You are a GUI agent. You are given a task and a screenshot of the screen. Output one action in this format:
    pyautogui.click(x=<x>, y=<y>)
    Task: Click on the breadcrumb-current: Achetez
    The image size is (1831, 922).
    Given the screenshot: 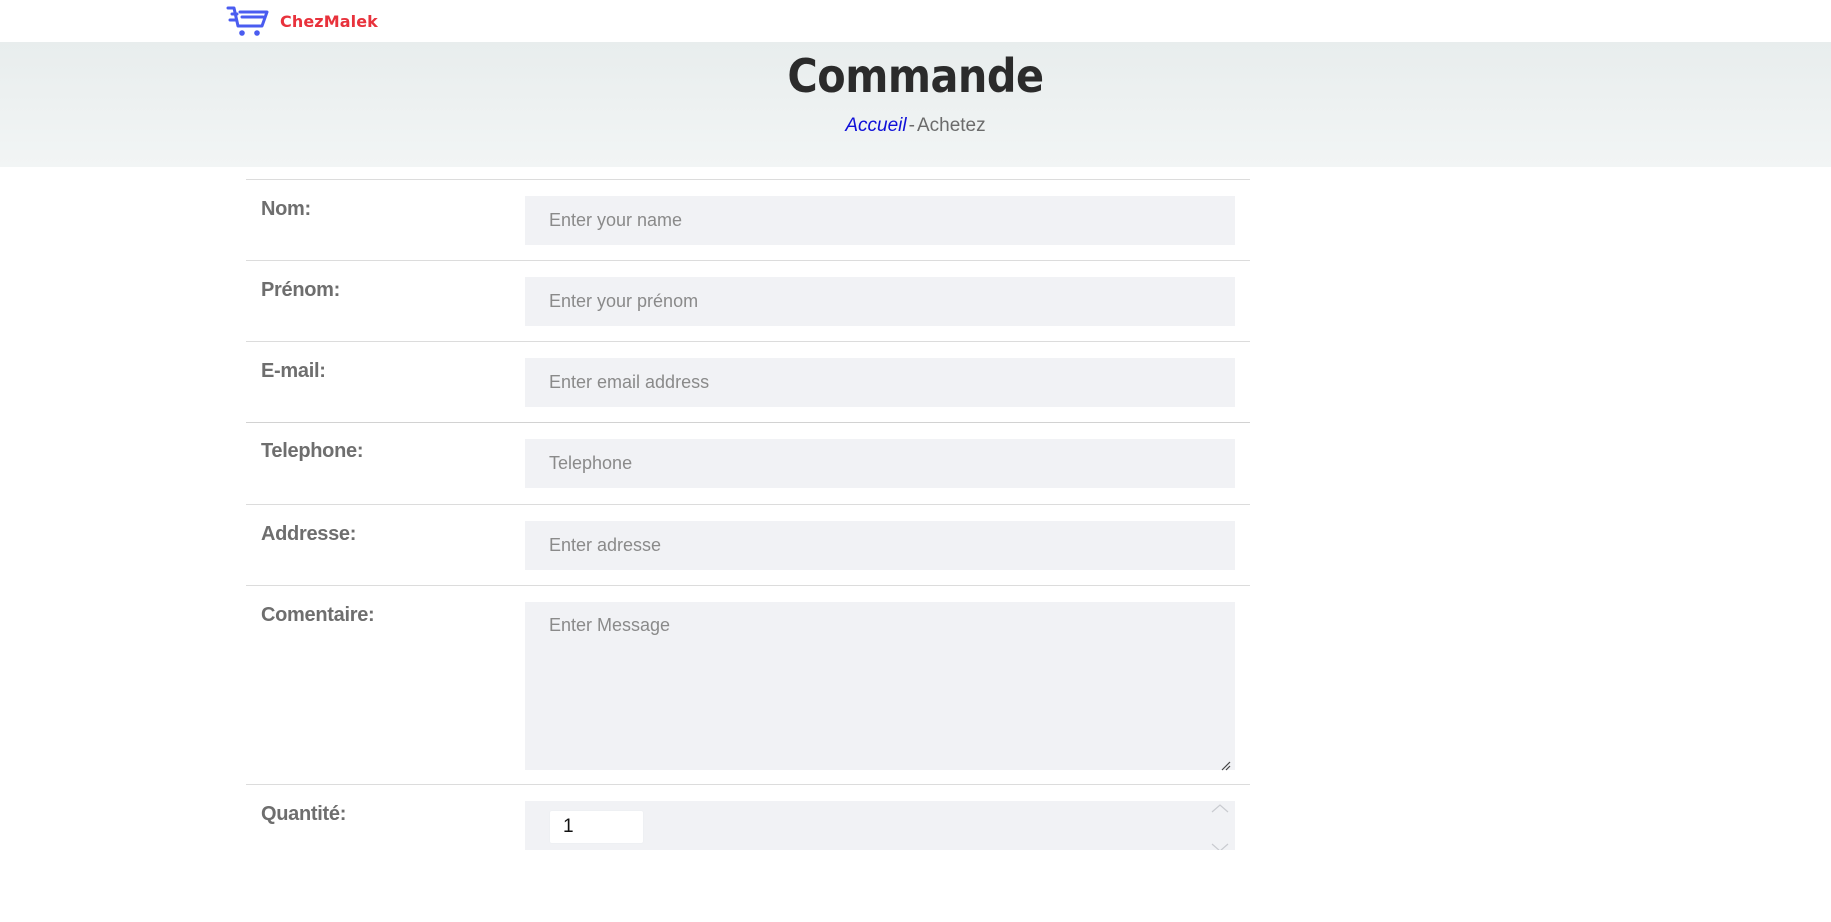 What is the action you would take?
    pyautogui.click(x=951, y=125)
    